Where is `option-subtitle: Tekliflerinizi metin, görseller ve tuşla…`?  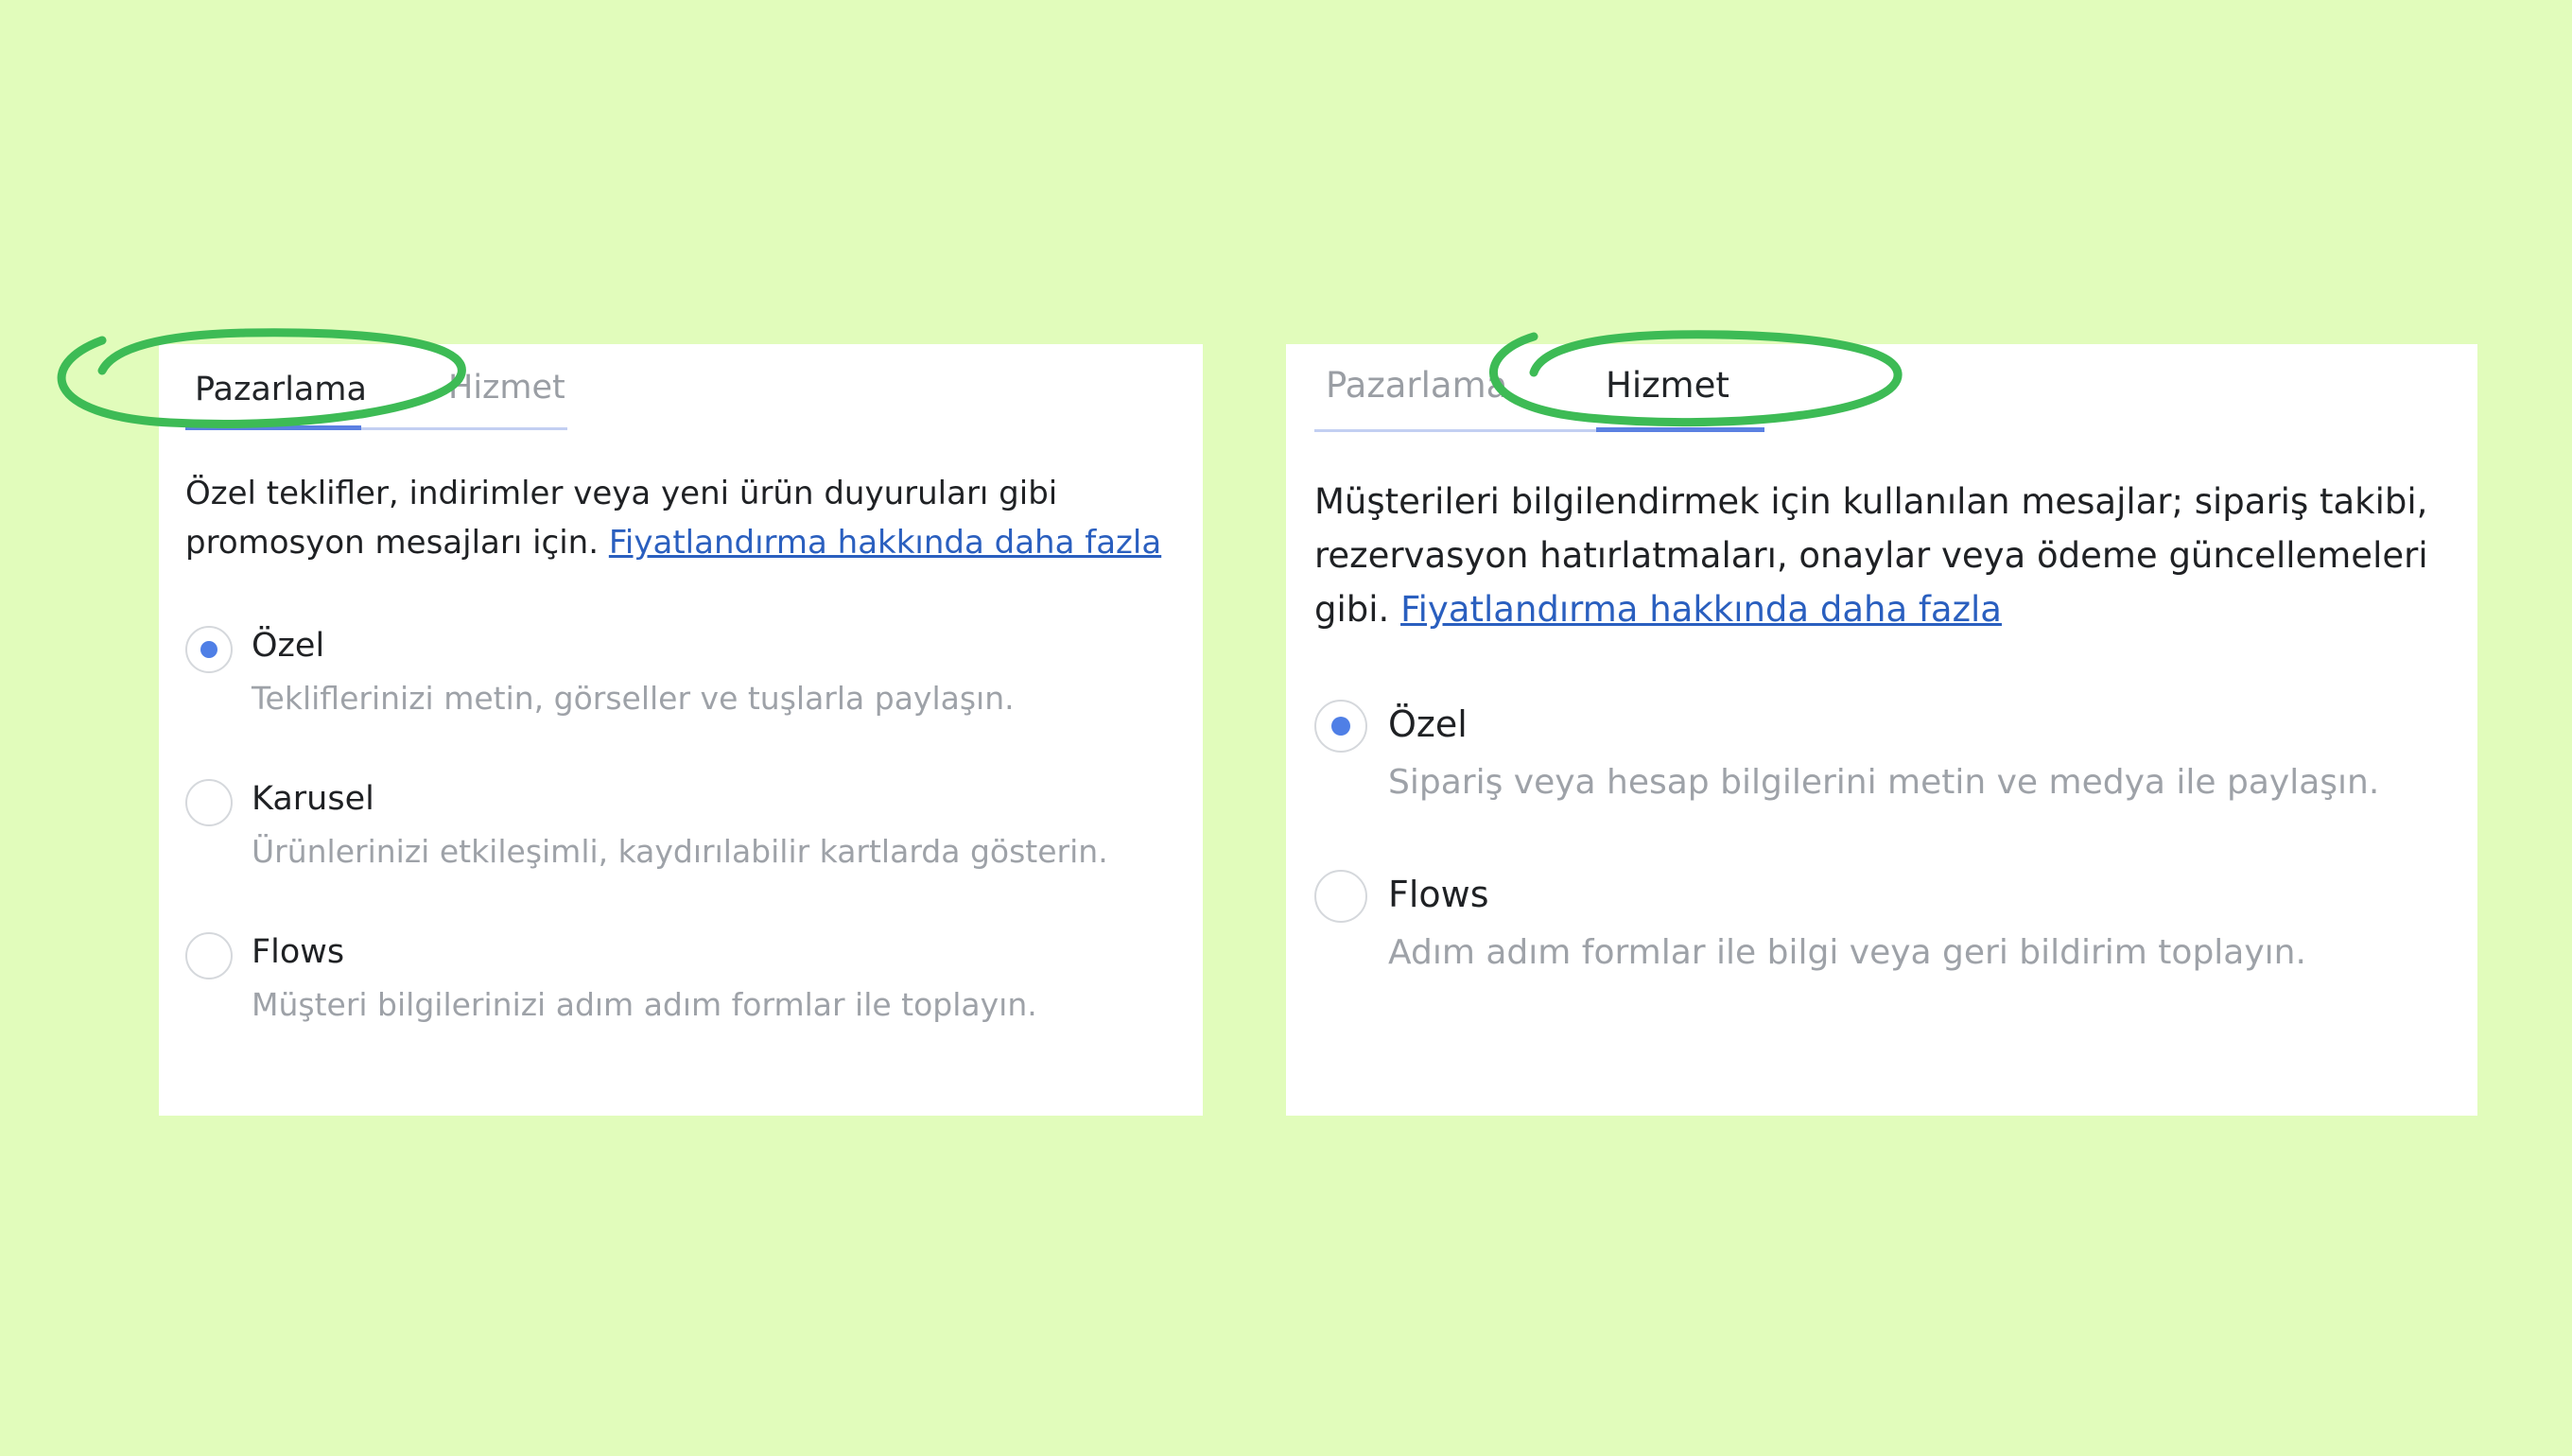
option-subtitle: Tekliflerinizi metin, görseller ve tuşla… is located at coordinates (633, 698).